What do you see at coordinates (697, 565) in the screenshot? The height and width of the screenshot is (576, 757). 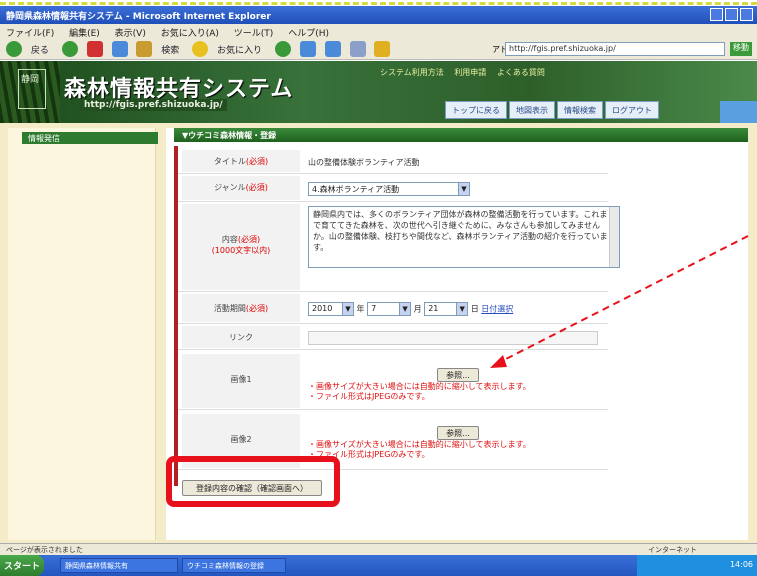 I see `system-tray: 14:06` at bounding box center [697, 565].